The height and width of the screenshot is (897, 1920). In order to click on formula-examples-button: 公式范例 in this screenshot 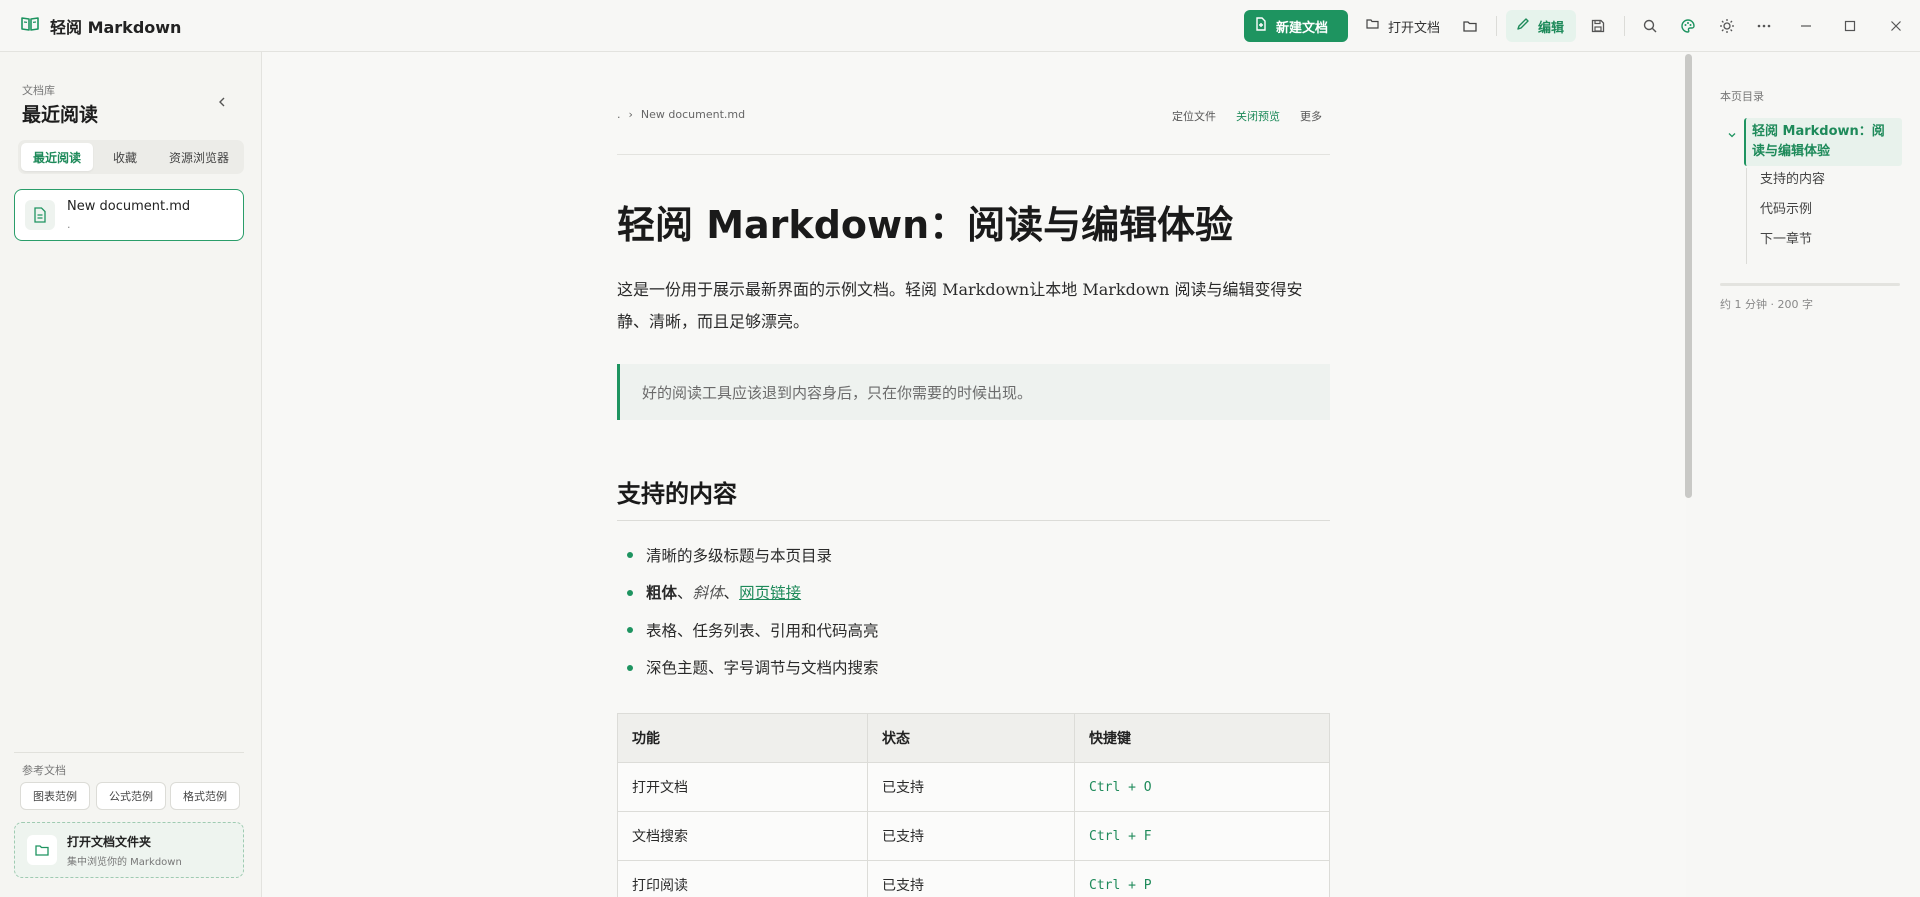, I will do `click(131, 796)`.